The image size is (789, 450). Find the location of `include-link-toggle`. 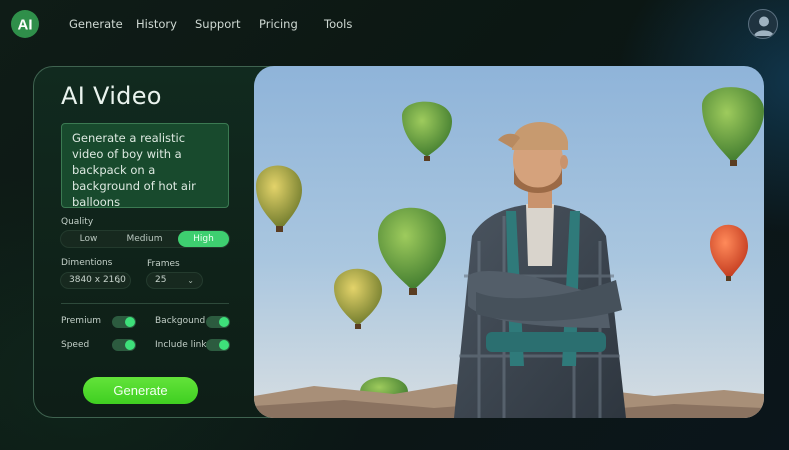

include-link-toggle is located at coordinates (218, 345).